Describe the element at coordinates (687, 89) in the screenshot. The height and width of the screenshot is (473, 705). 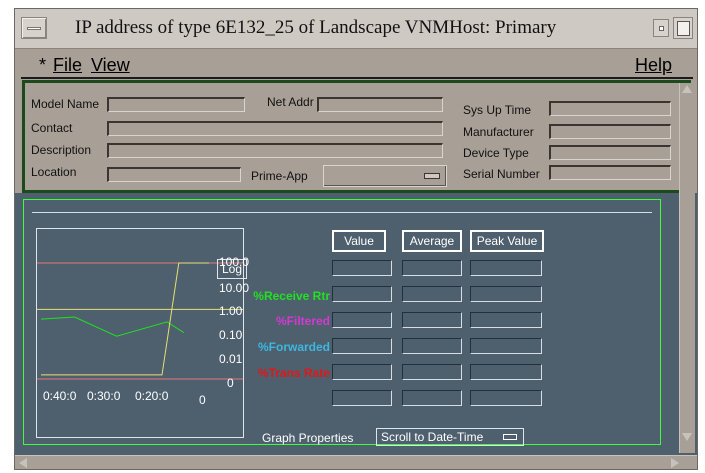
I see `scroll-up-icon` at that location.